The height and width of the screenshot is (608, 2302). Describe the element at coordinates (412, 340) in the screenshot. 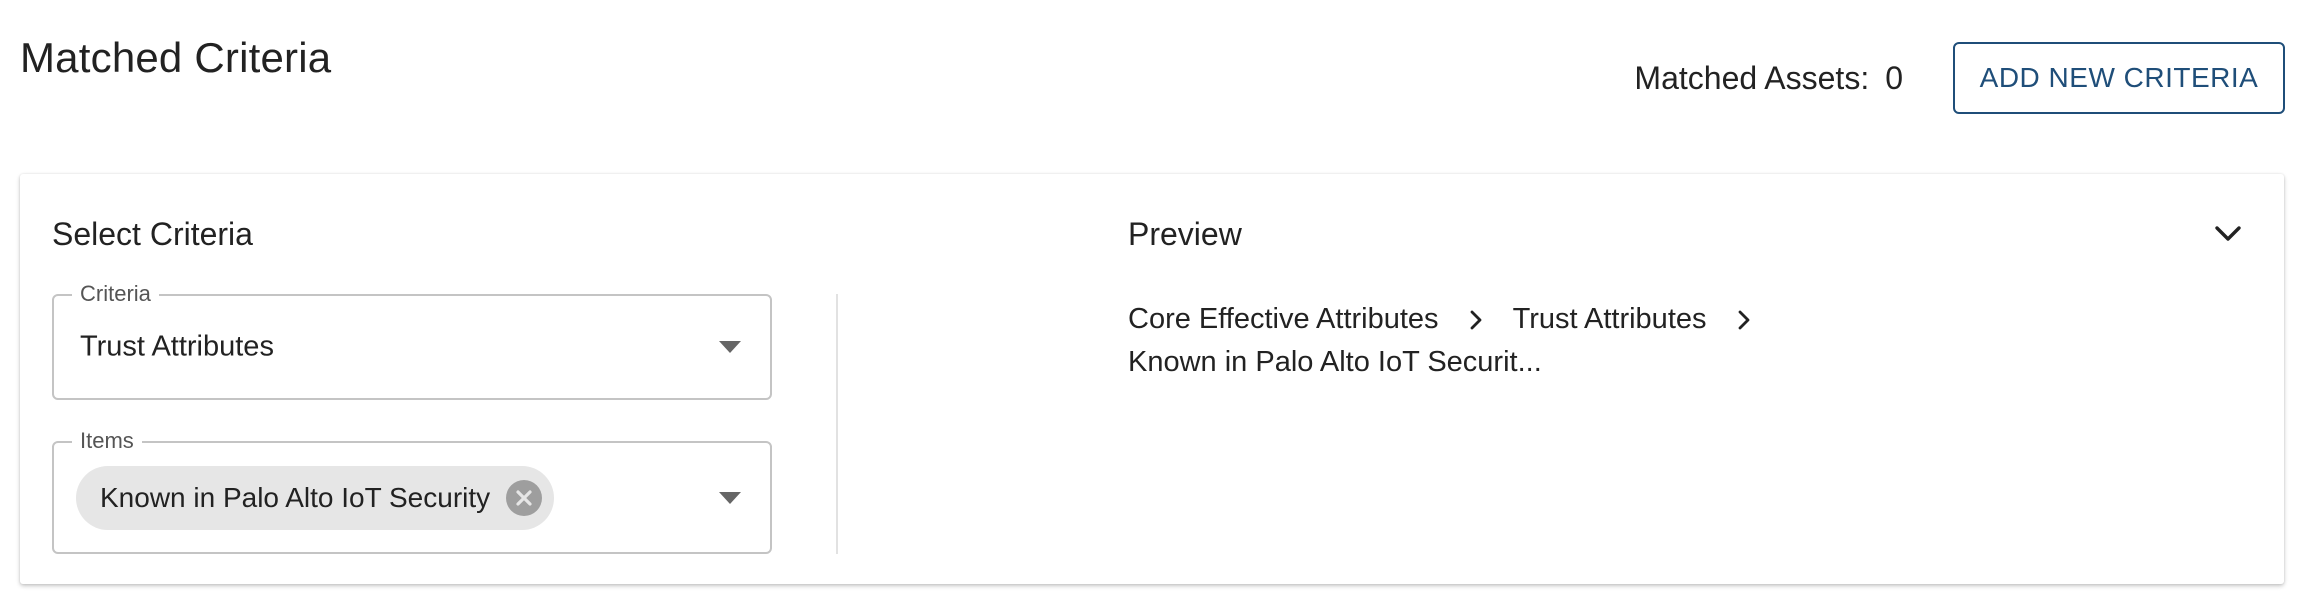

I see `criteria-select: Criteria Trust Attributes` at that location.